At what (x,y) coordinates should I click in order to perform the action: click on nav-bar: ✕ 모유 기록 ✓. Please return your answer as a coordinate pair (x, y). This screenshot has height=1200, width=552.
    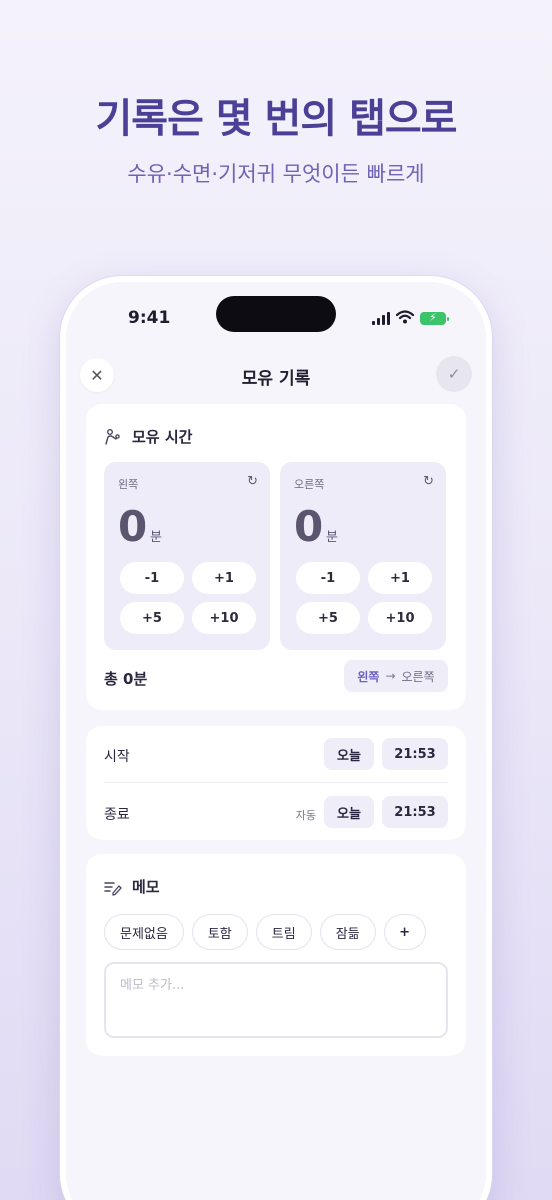
    Looking at the image, I should click on (276, 374).